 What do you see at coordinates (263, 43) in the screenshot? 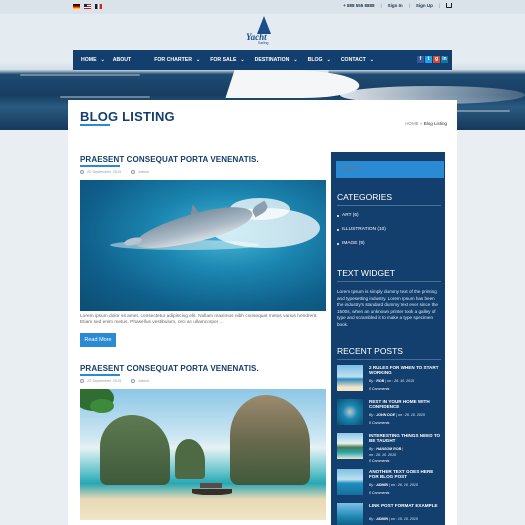
I see `logo-subtext: Sailing` at bounding box center [263, 43].